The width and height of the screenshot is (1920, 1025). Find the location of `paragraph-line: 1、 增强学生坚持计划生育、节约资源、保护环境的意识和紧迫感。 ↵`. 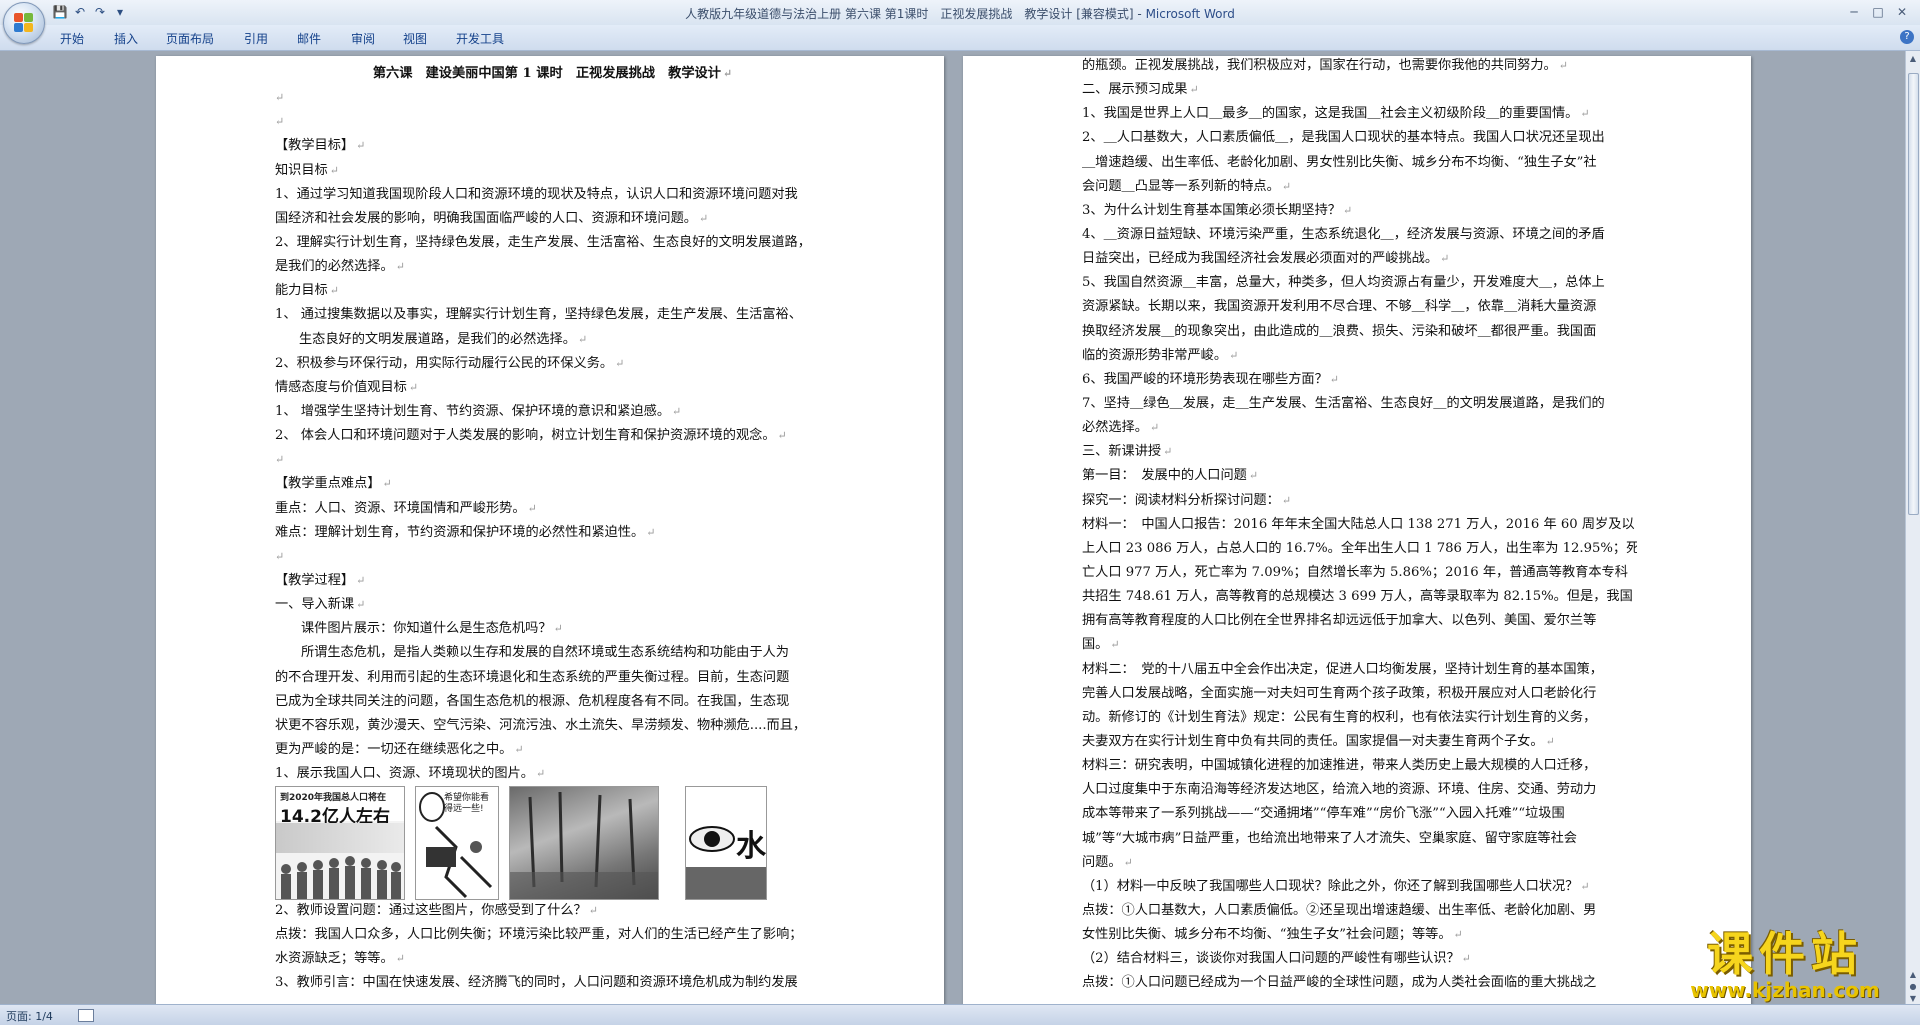

paragraph-line: 1、 增强学生坚持计划生育、节约资源、保护环境的意识和紧迫感。 ↵ is located at coordinates (478, 411).